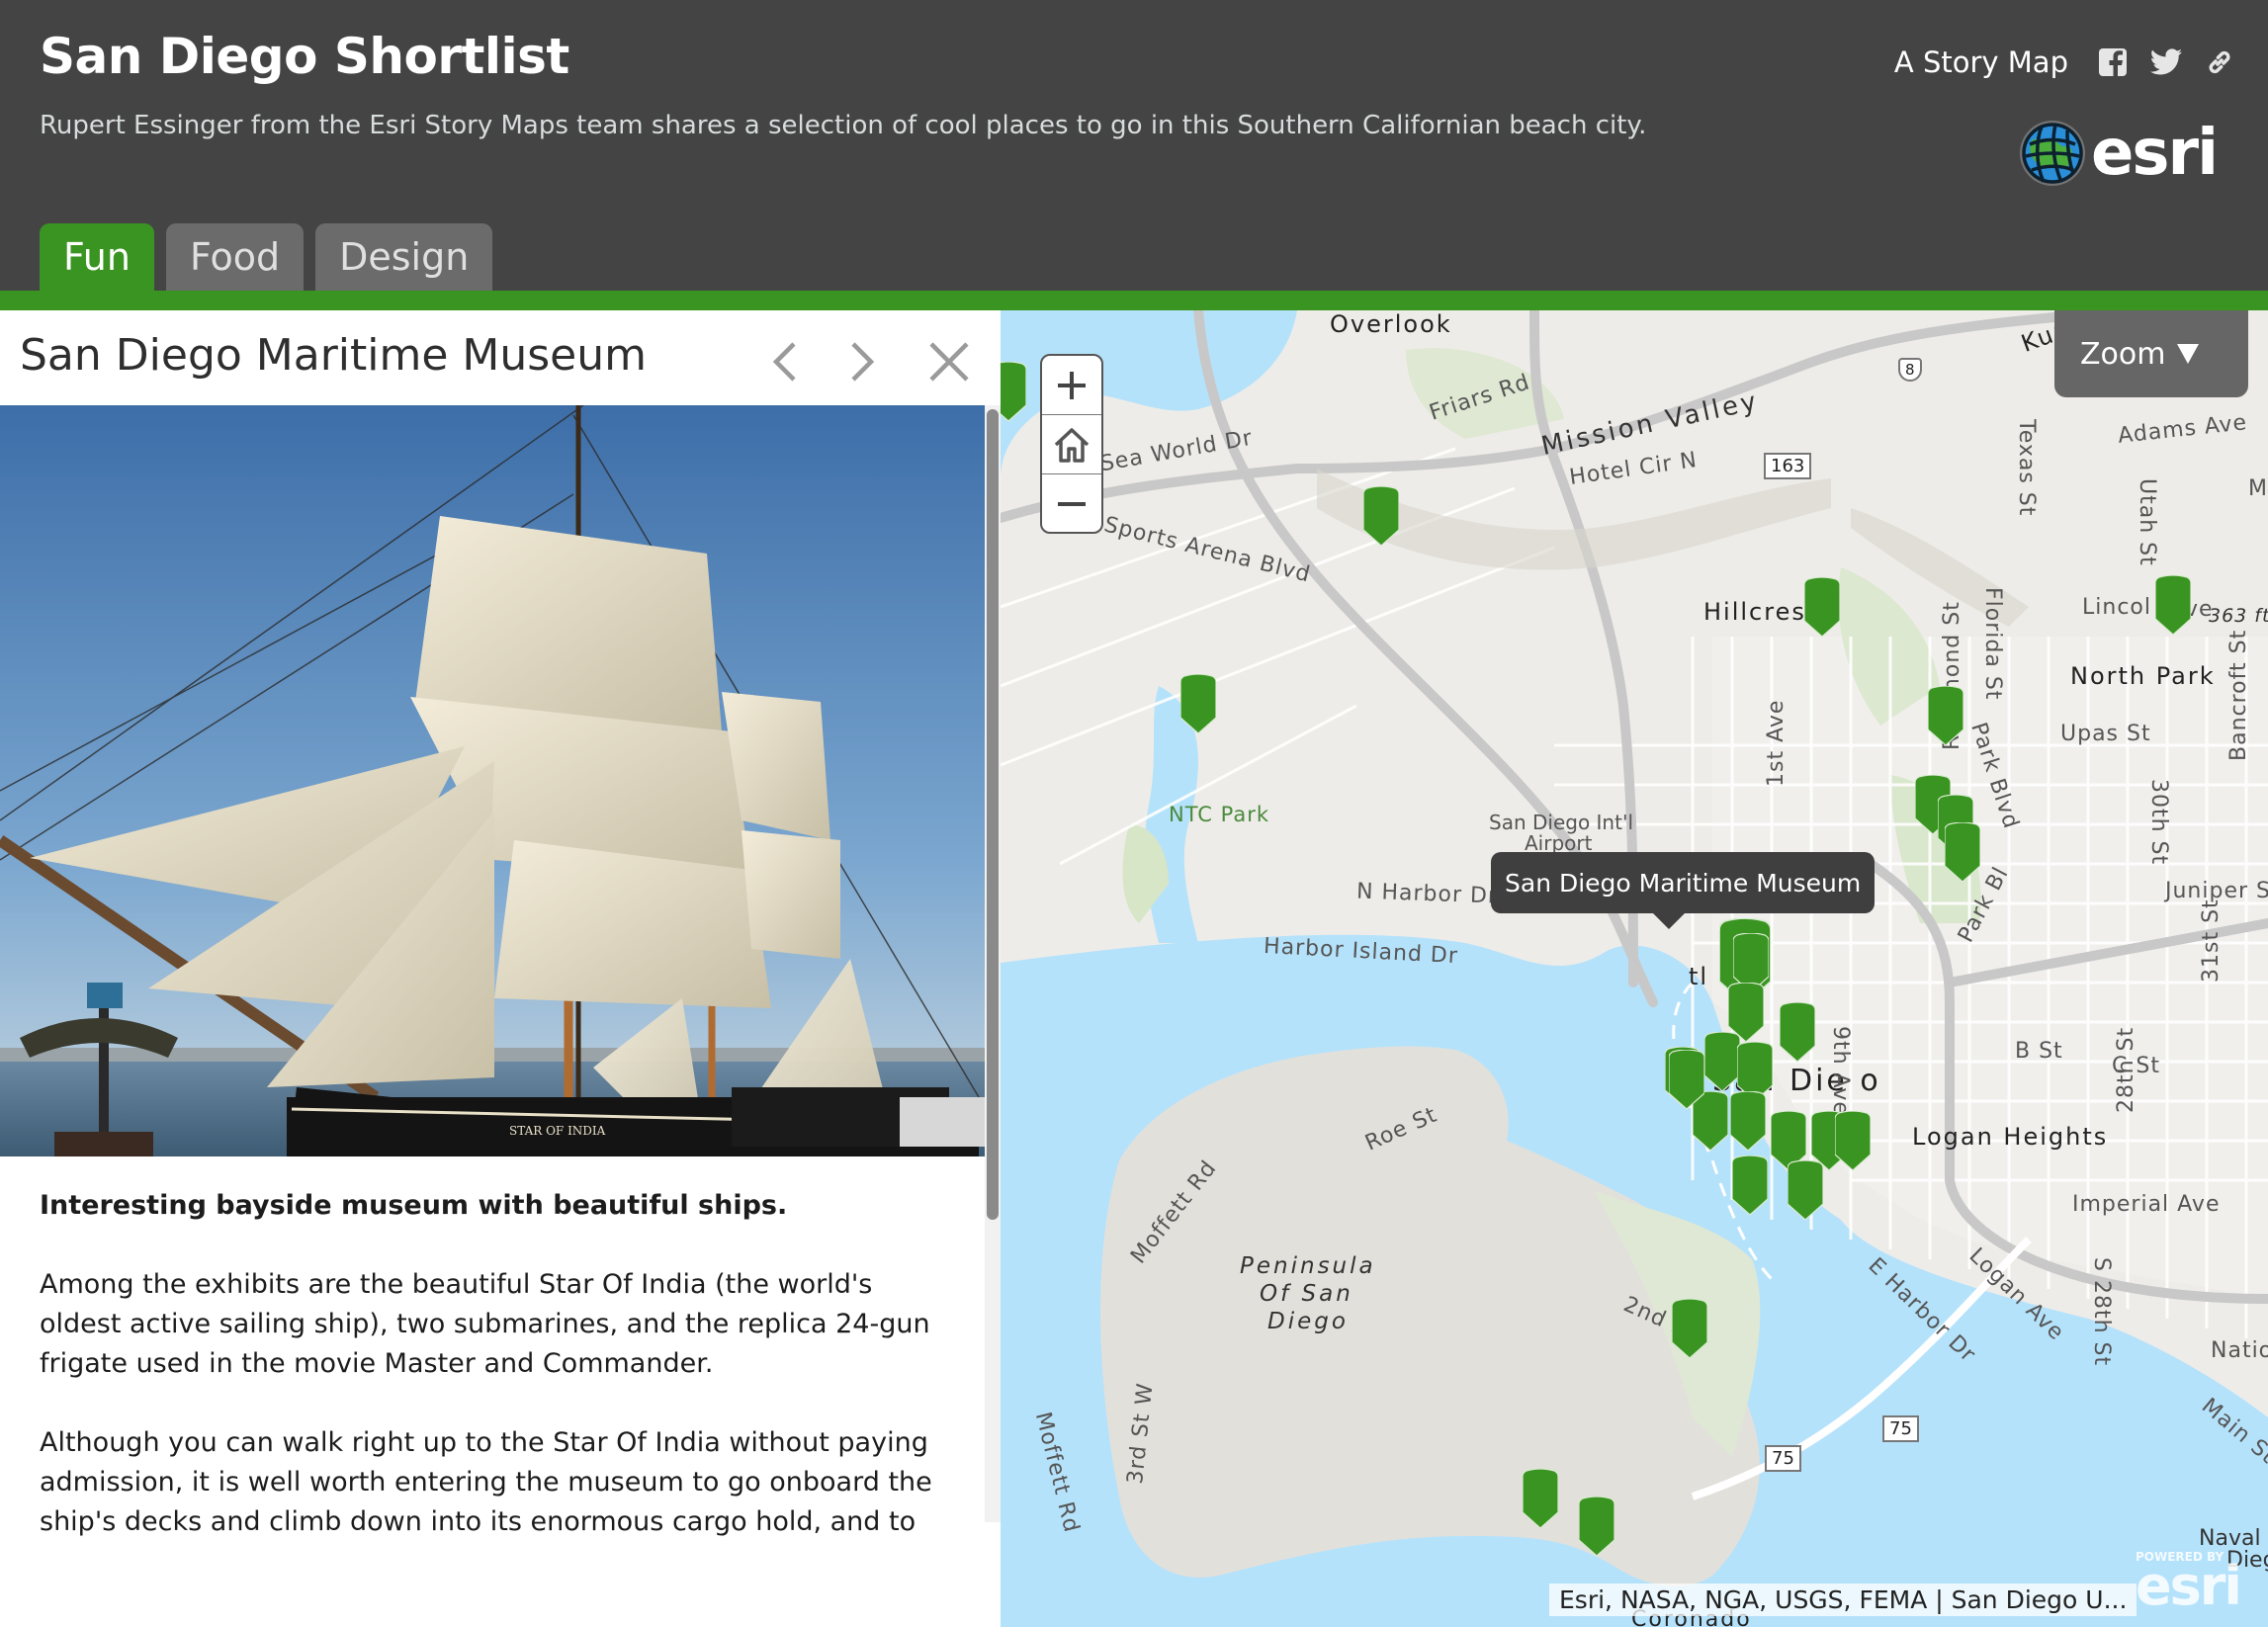 The width and height of the screenshot is (2268, 1627). Describe the element at coordinates (235, 257) in the screenshot. I see `tab-food: Food` at that location.